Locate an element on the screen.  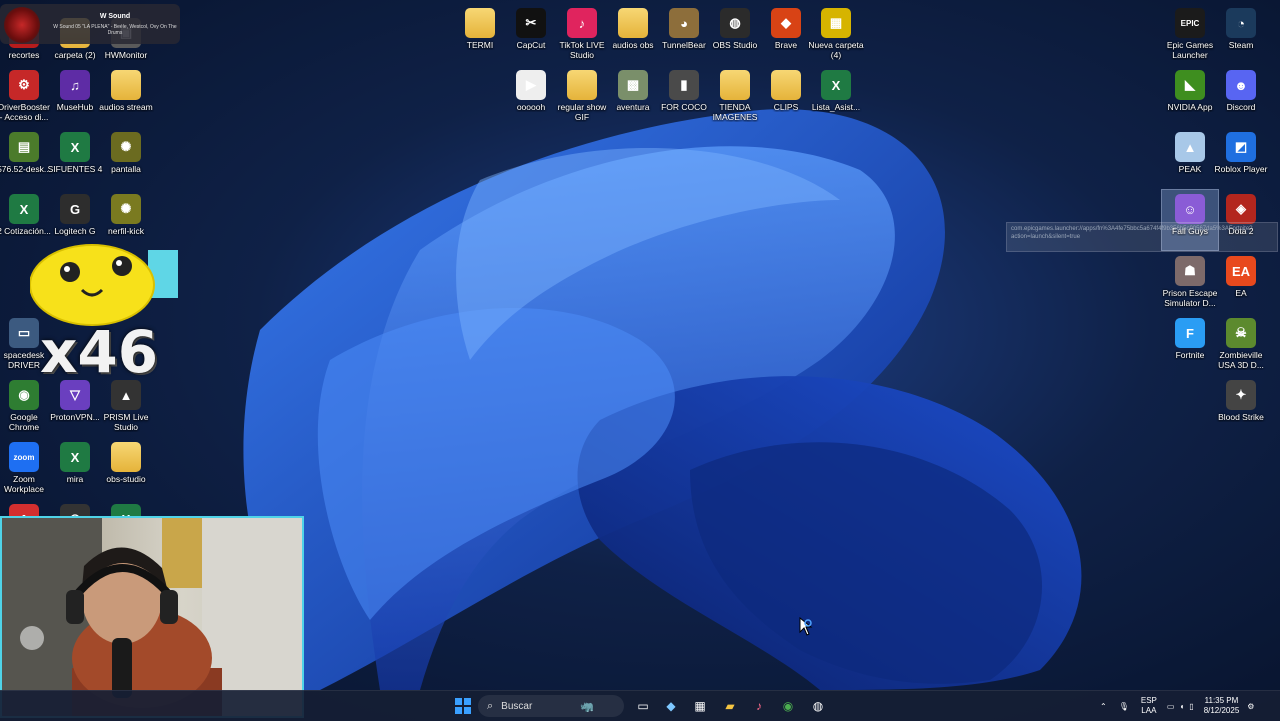
desktop-icon-roblox: ◩ Roblox Player is located at coordinates (1241, 158).